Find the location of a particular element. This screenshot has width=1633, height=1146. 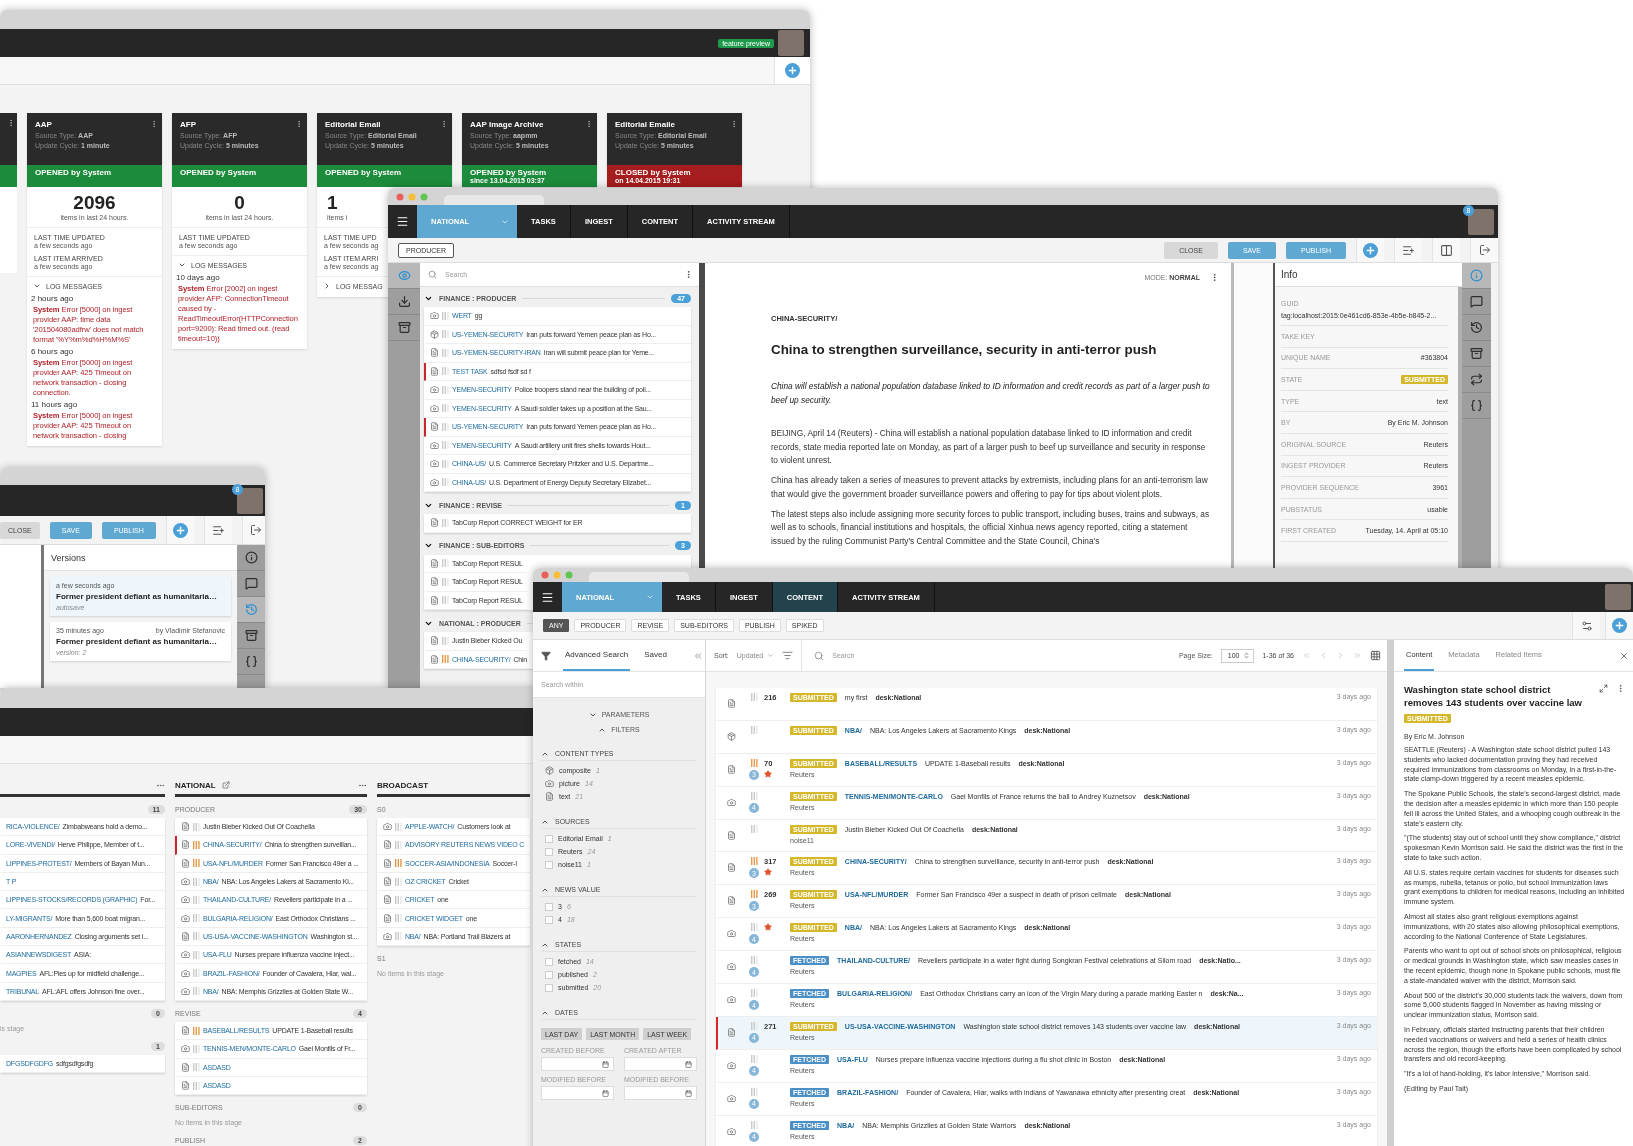

log-time: 6 hours ago is located at coordinates (53, 351).